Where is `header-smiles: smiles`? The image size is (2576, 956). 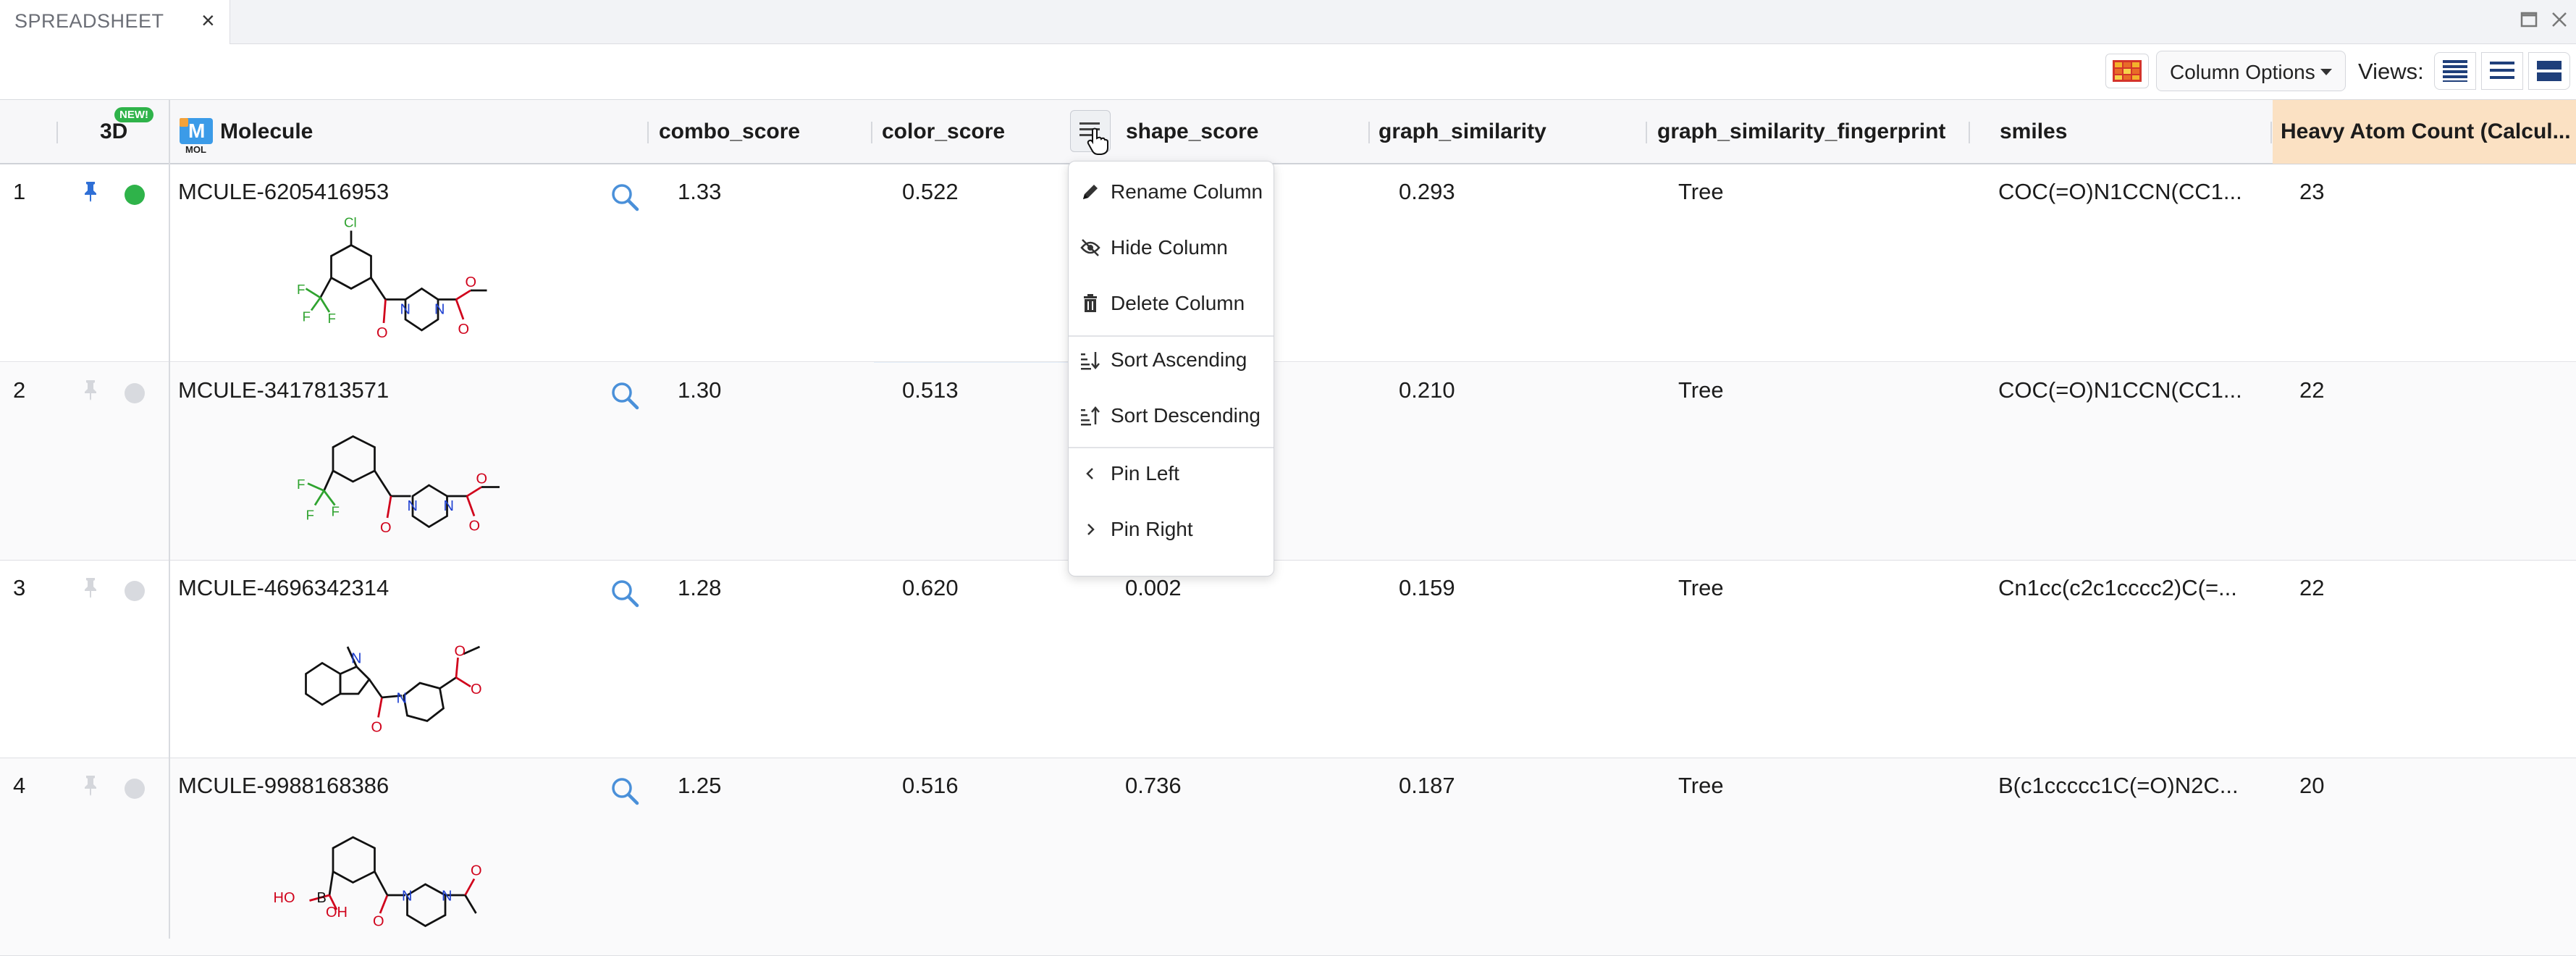
header-smiles: smiles is located at coordinates (2130, 132).